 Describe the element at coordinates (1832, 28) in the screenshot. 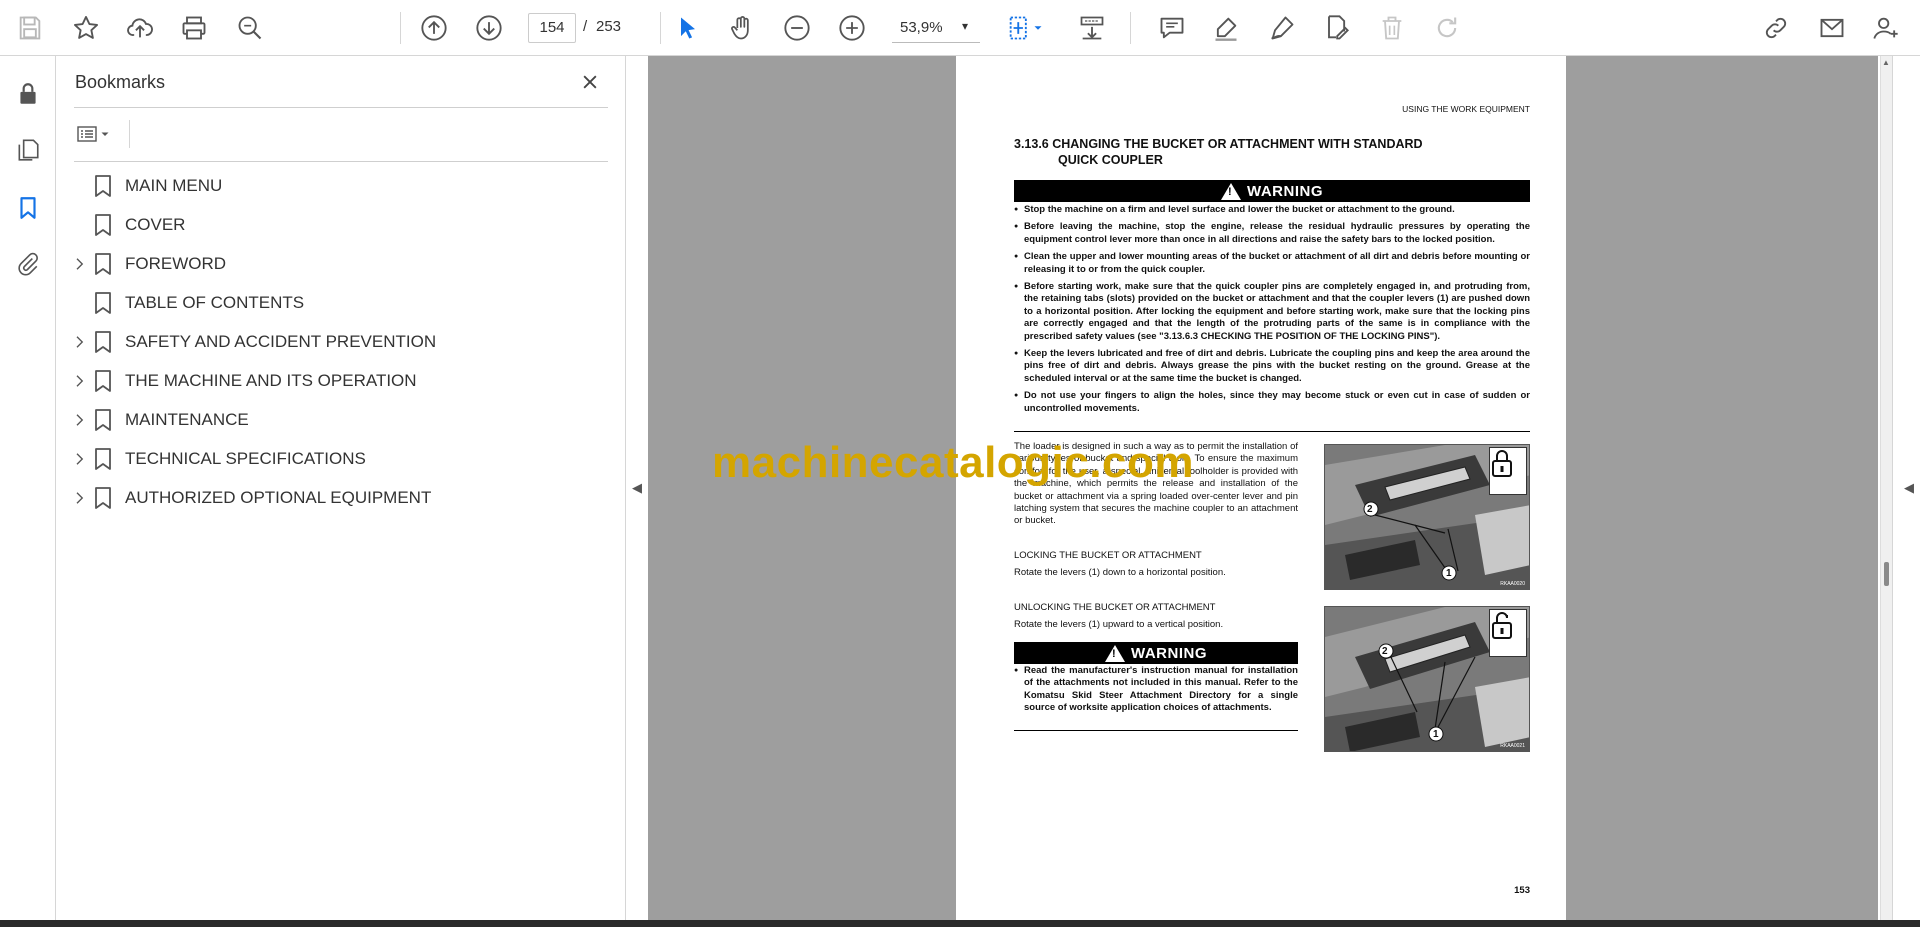

I see `email-icon` at that location.